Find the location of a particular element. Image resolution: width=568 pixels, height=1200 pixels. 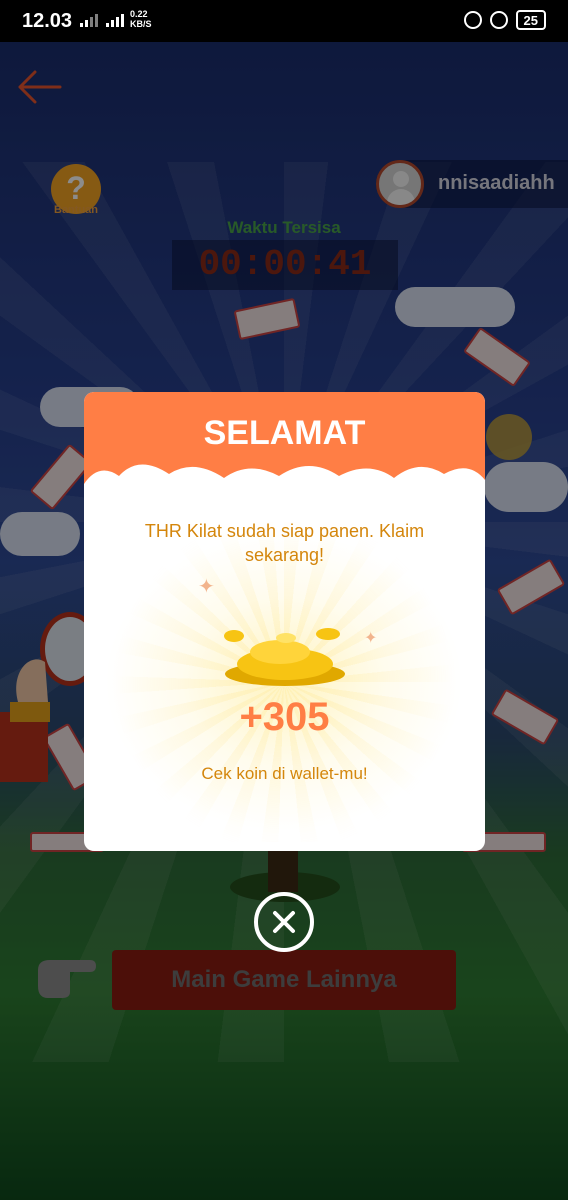

coin-pile-icon is located at coordinates (284, 657).